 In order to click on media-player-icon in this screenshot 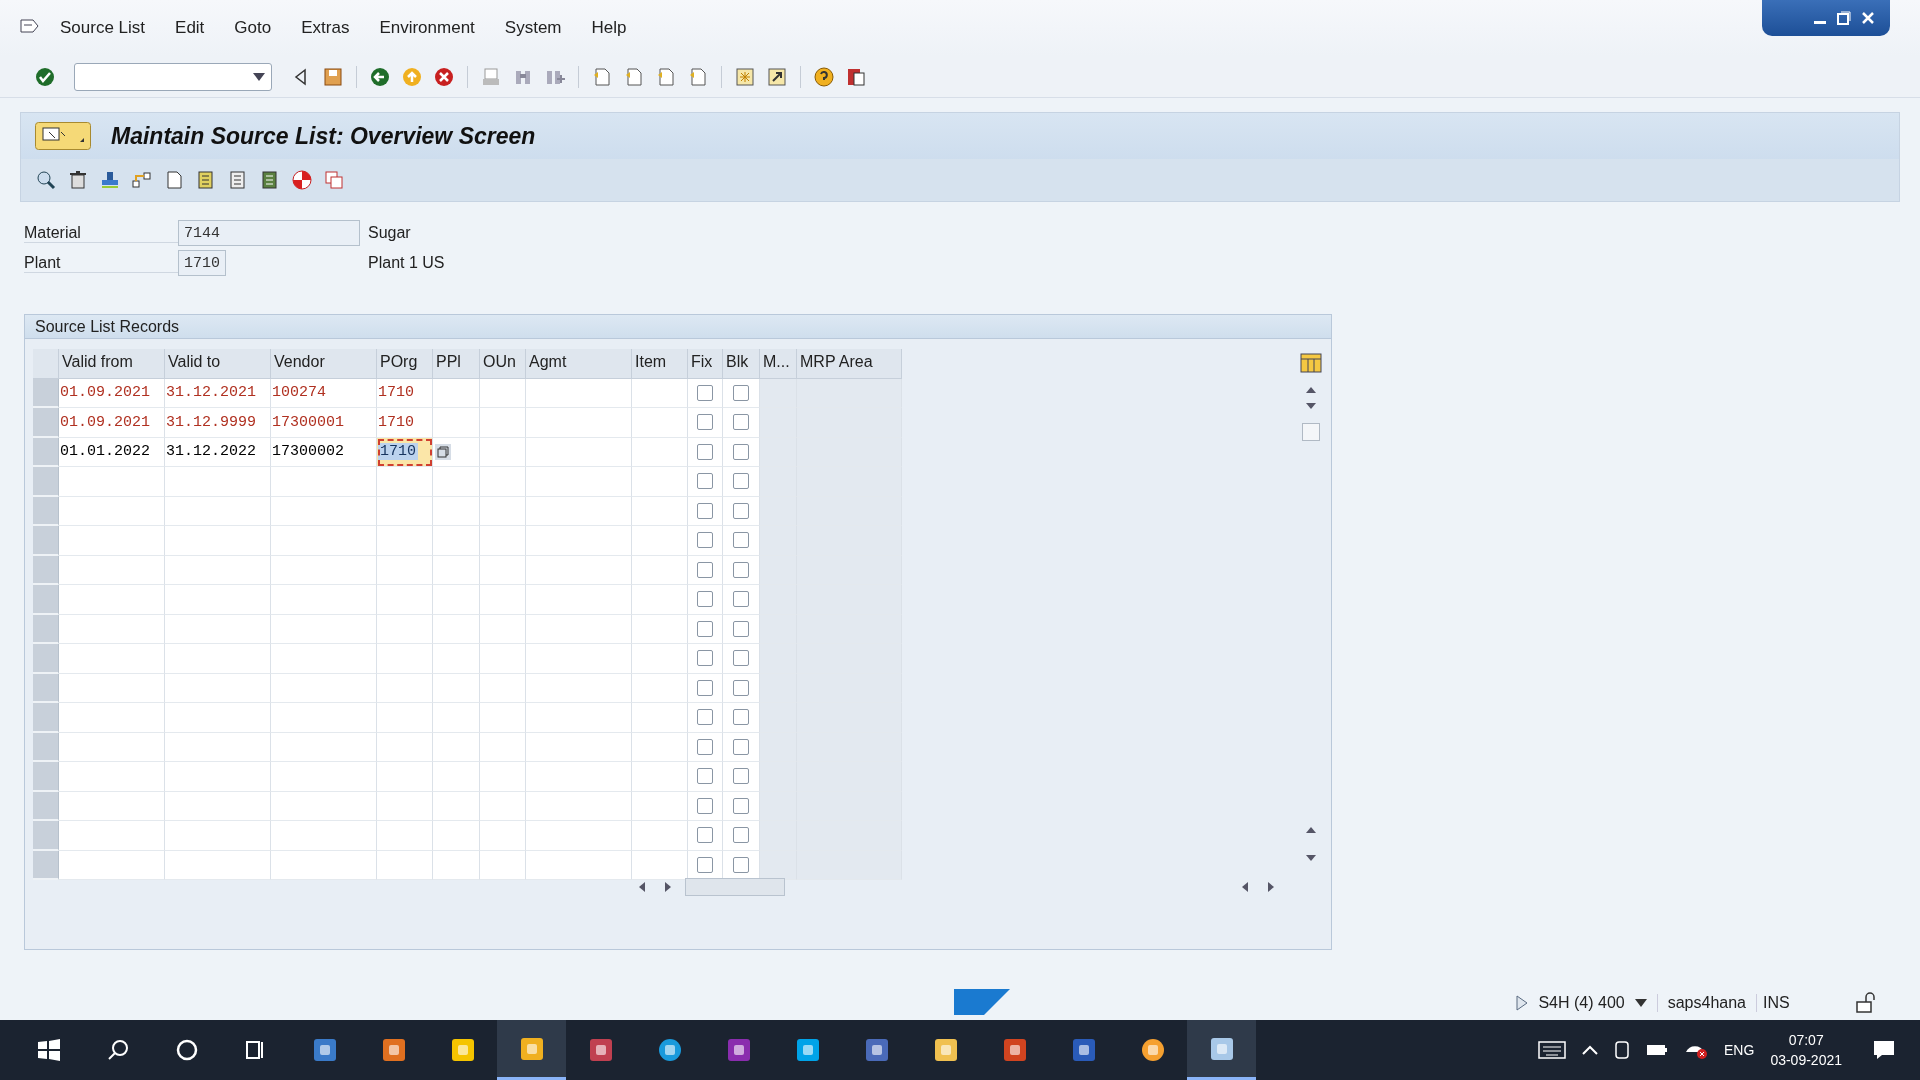, I will do `click(393, 1050)`.